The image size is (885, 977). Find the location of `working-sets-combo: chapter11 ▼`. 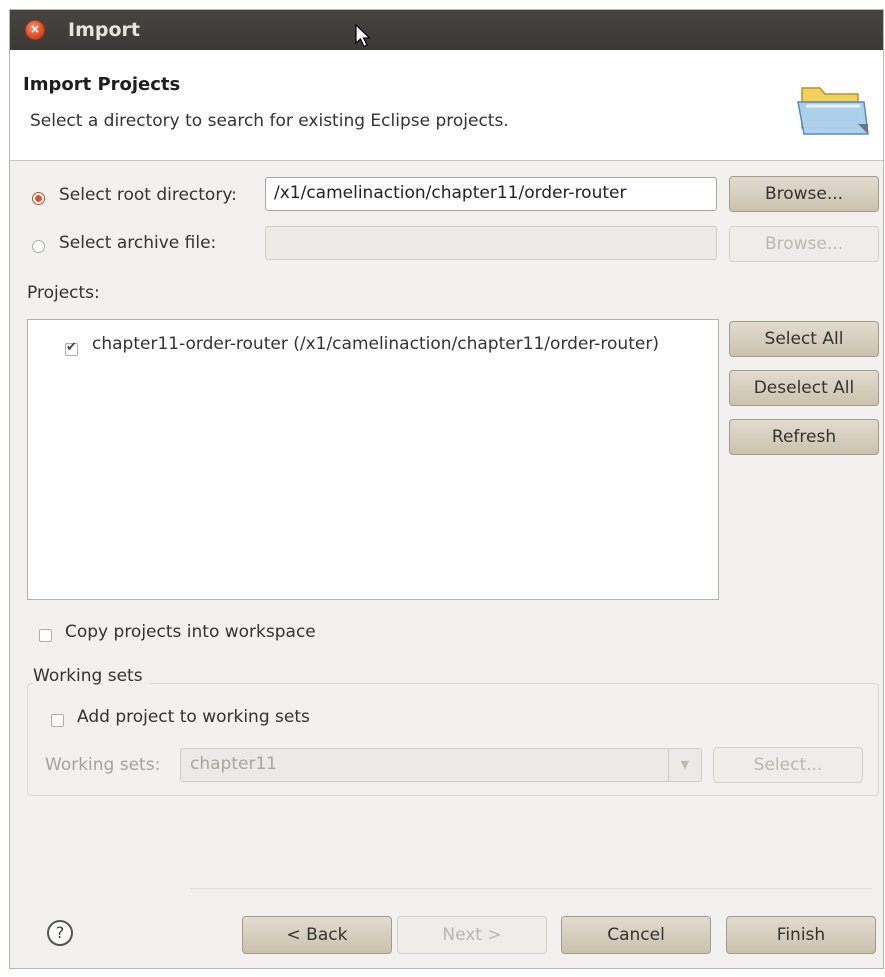

working-sets-combo: chapter11 ▼ is located at coordinates (441, 765).